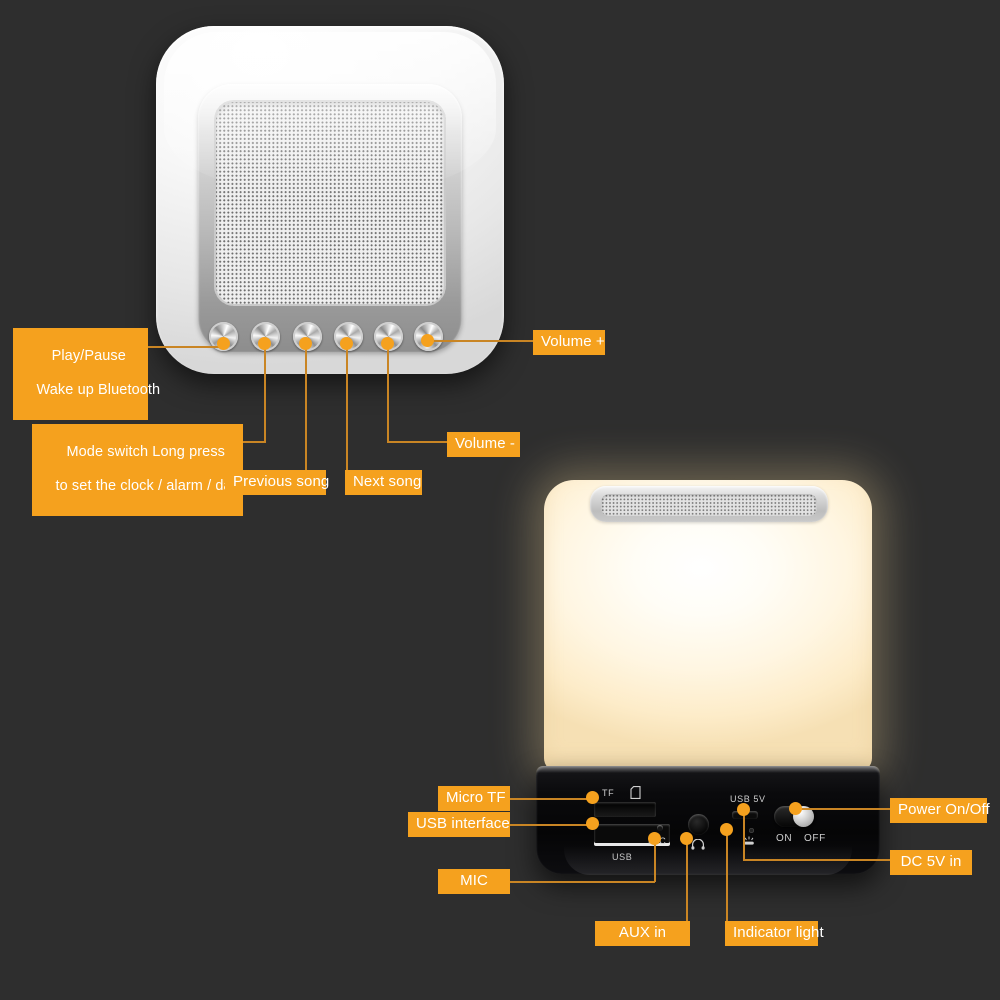 This screenshot has width=1000, height=1000. Describe the element at coordinates (686, 838) in the screenshot. I see `anchor-dot-aux-in` at that location.